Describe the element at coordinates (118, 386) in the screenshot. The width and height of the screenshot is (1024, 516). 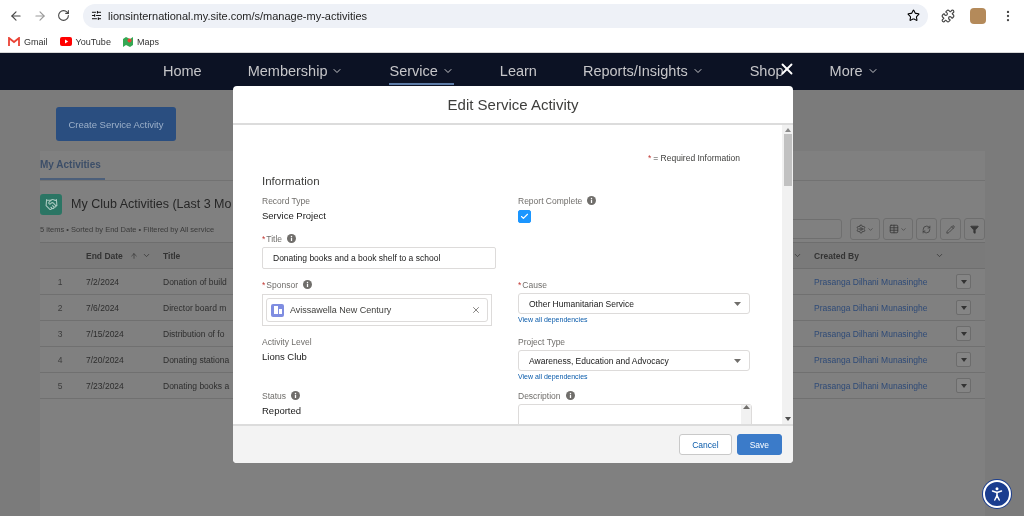
I see `table-cell: 7/23/2024` at that location.